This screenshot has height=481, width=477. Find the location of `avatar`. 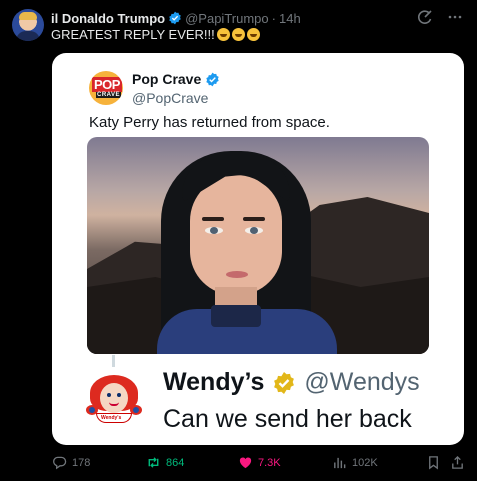

avatar is located at coordinates (28, 25).